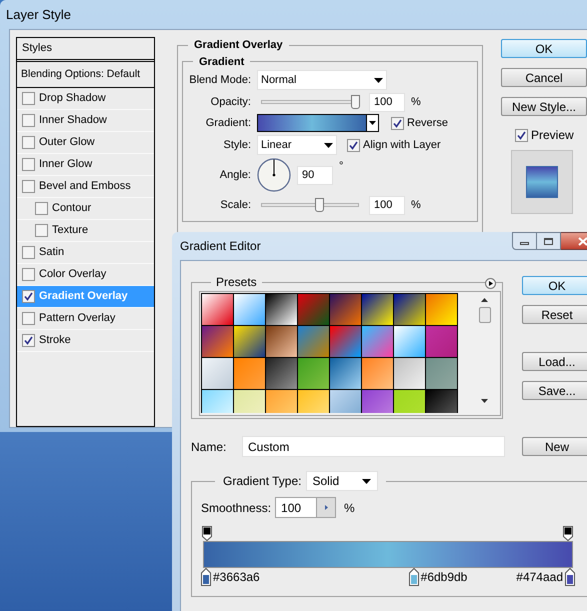 Image resolution: width=587 pixels, height=611 pixels. Describe the element at coordinates (341, 166) in the screenshot. I see `unit-label: °` at that location.